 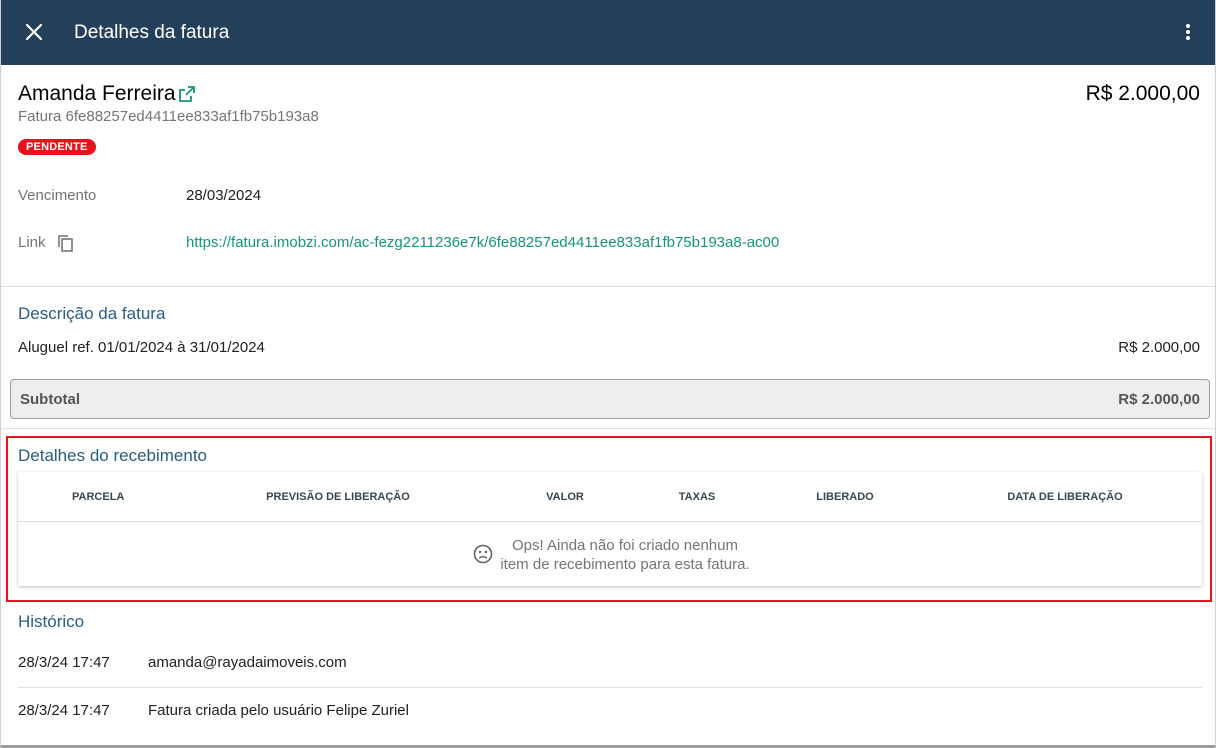 What do you see at coordinates (224, 195) in the screenshot?
I see `due-date-value: 28/03/2024` at bounding box center [224, 195].